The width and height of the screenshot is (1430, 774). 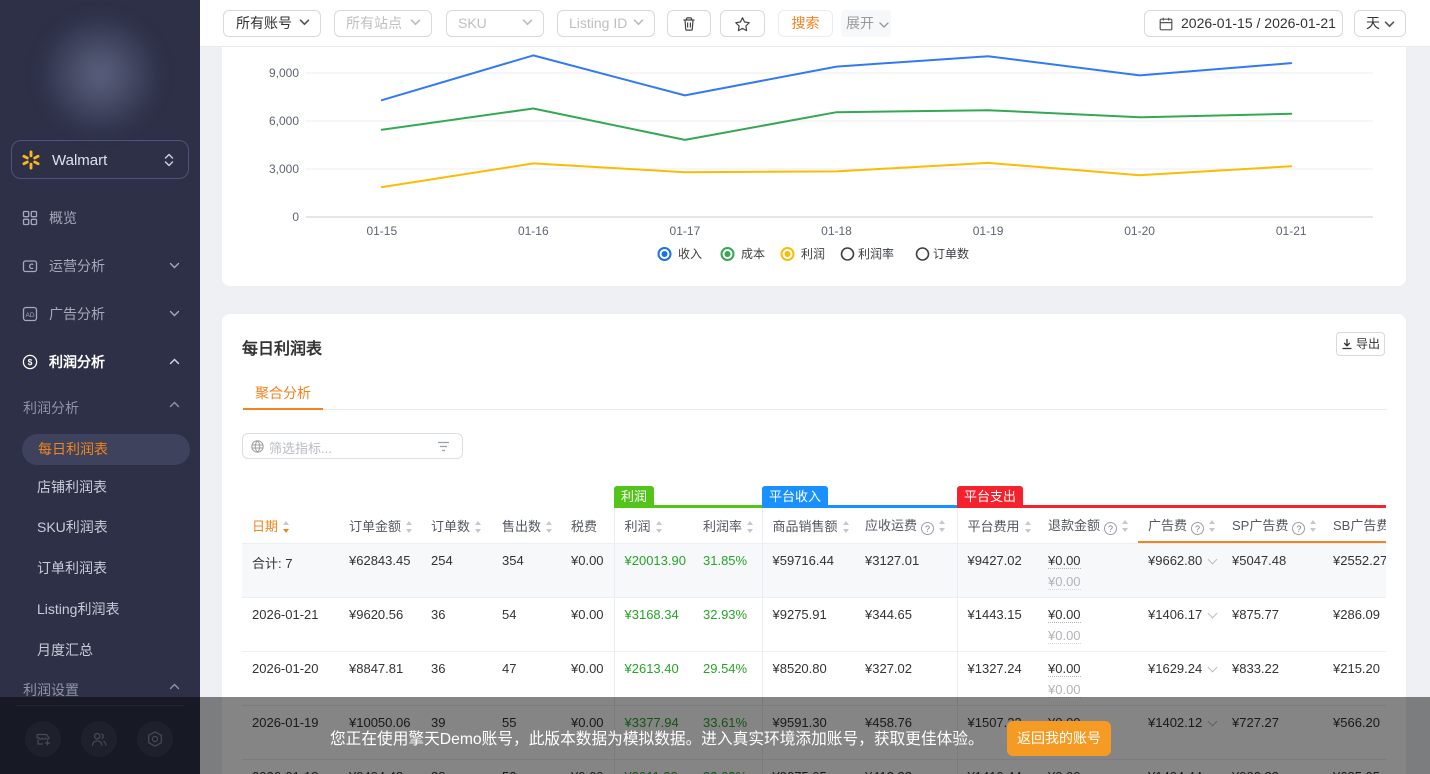 I want to click on svg-text: 01-15, so click(x=381, y=231).